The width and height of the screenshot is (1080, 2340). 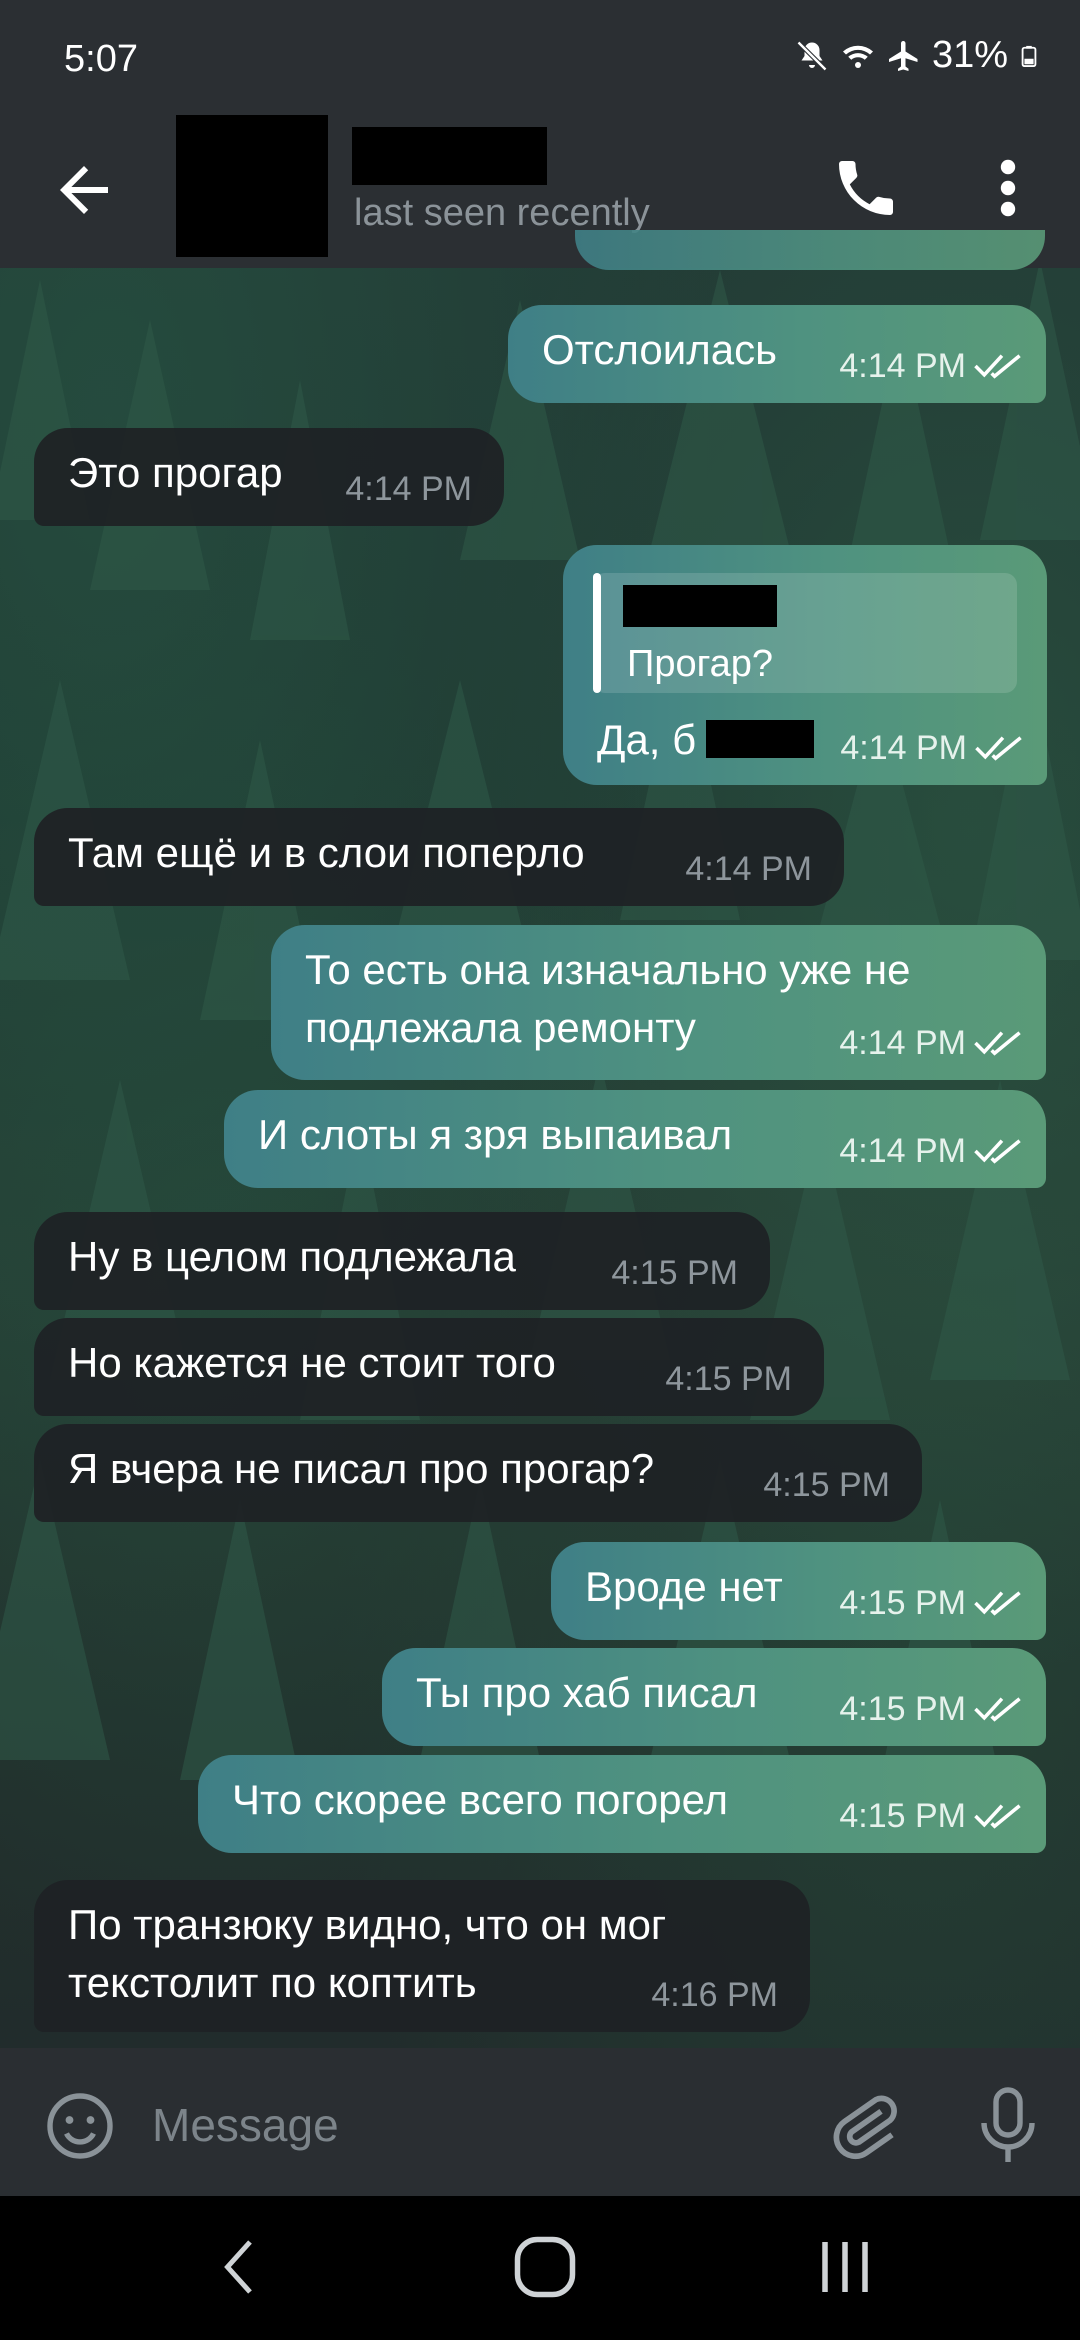 What do you see at coordinates (969, 55) in the screenshot?
I see `battery-percent: 31%` at bounding box center [969, 55].